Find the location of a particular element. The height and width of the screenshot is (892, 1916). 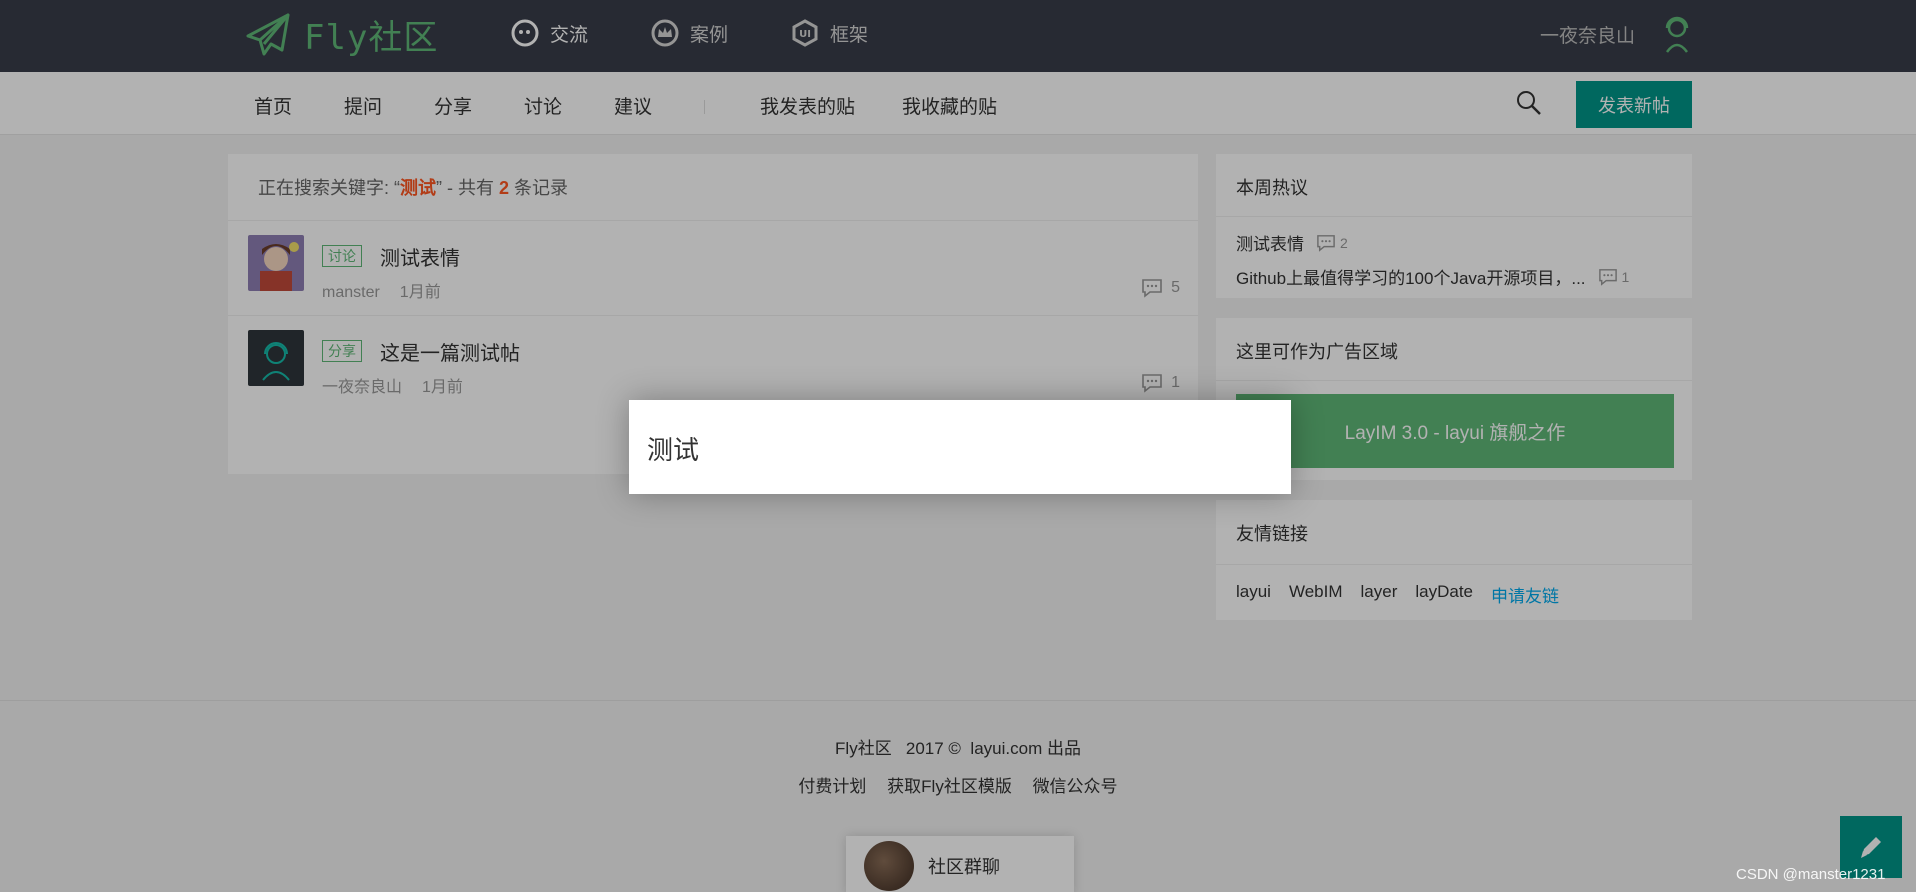

search-dialog is located at coordinates (960, 447).